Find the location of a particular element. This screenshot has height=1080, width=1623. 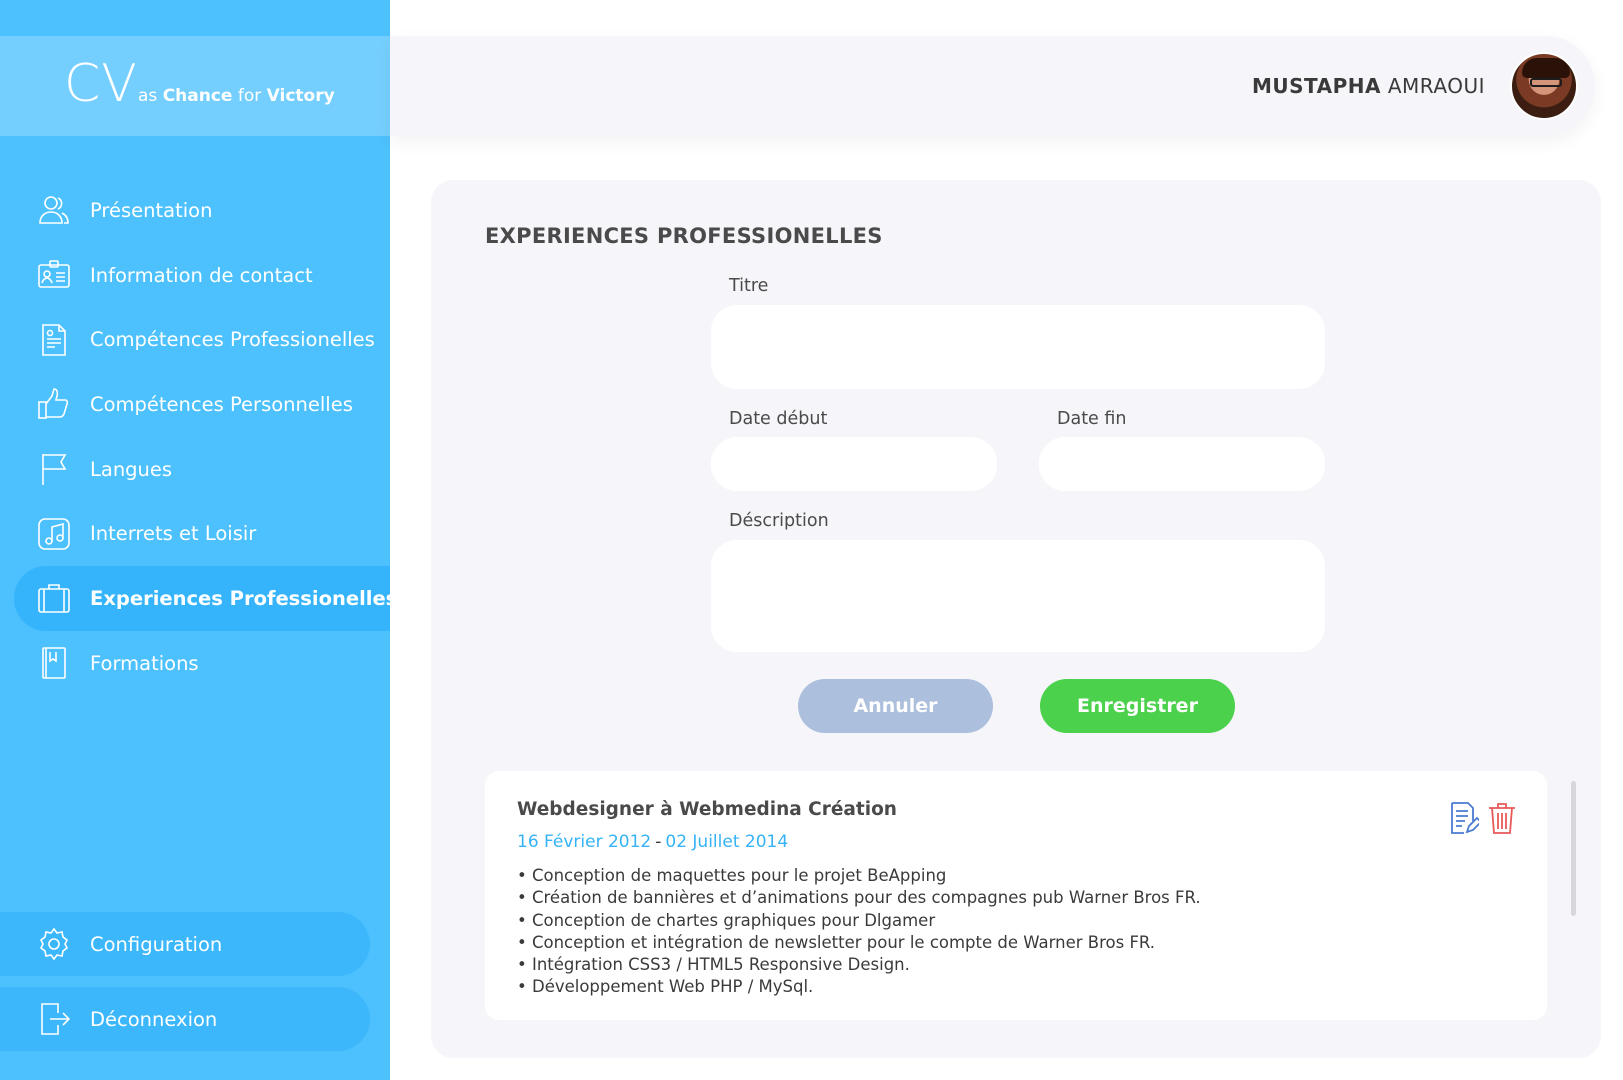

scrollbar is located at coordinates (1573, 848).